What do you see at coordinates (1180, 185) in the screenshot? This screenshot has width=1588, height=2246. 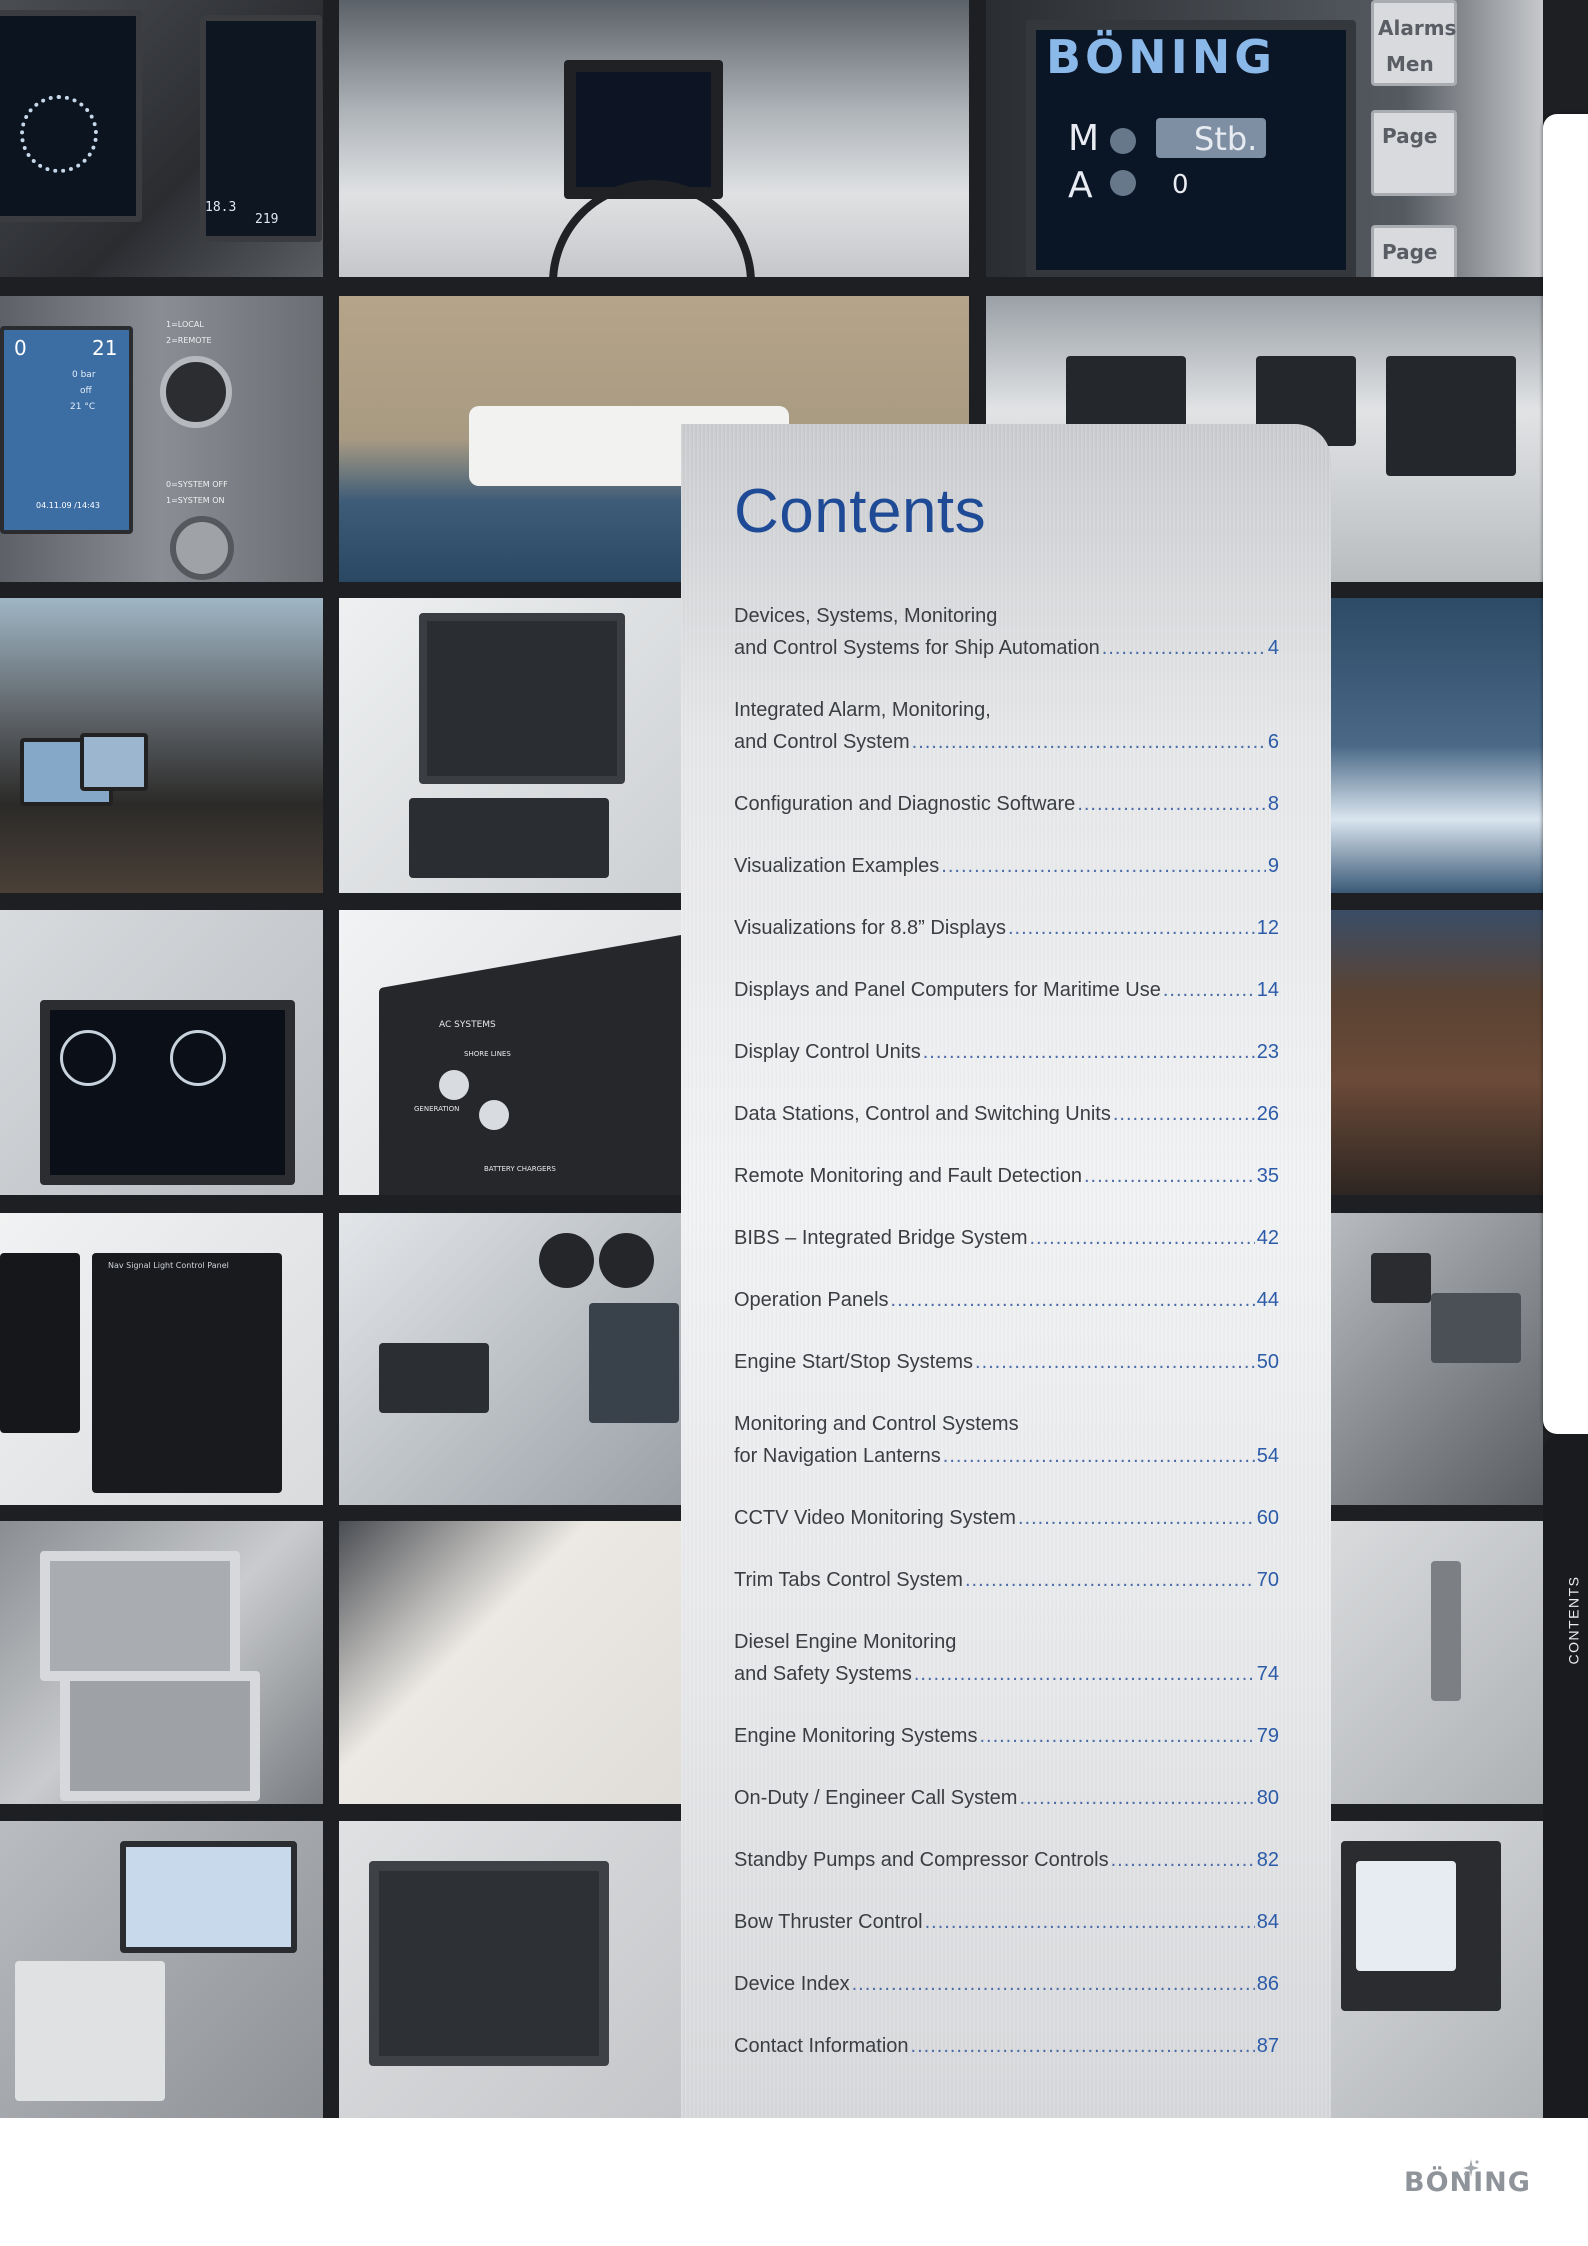 I see `display-zero-value: 0` at bounding box center [1180, 185].